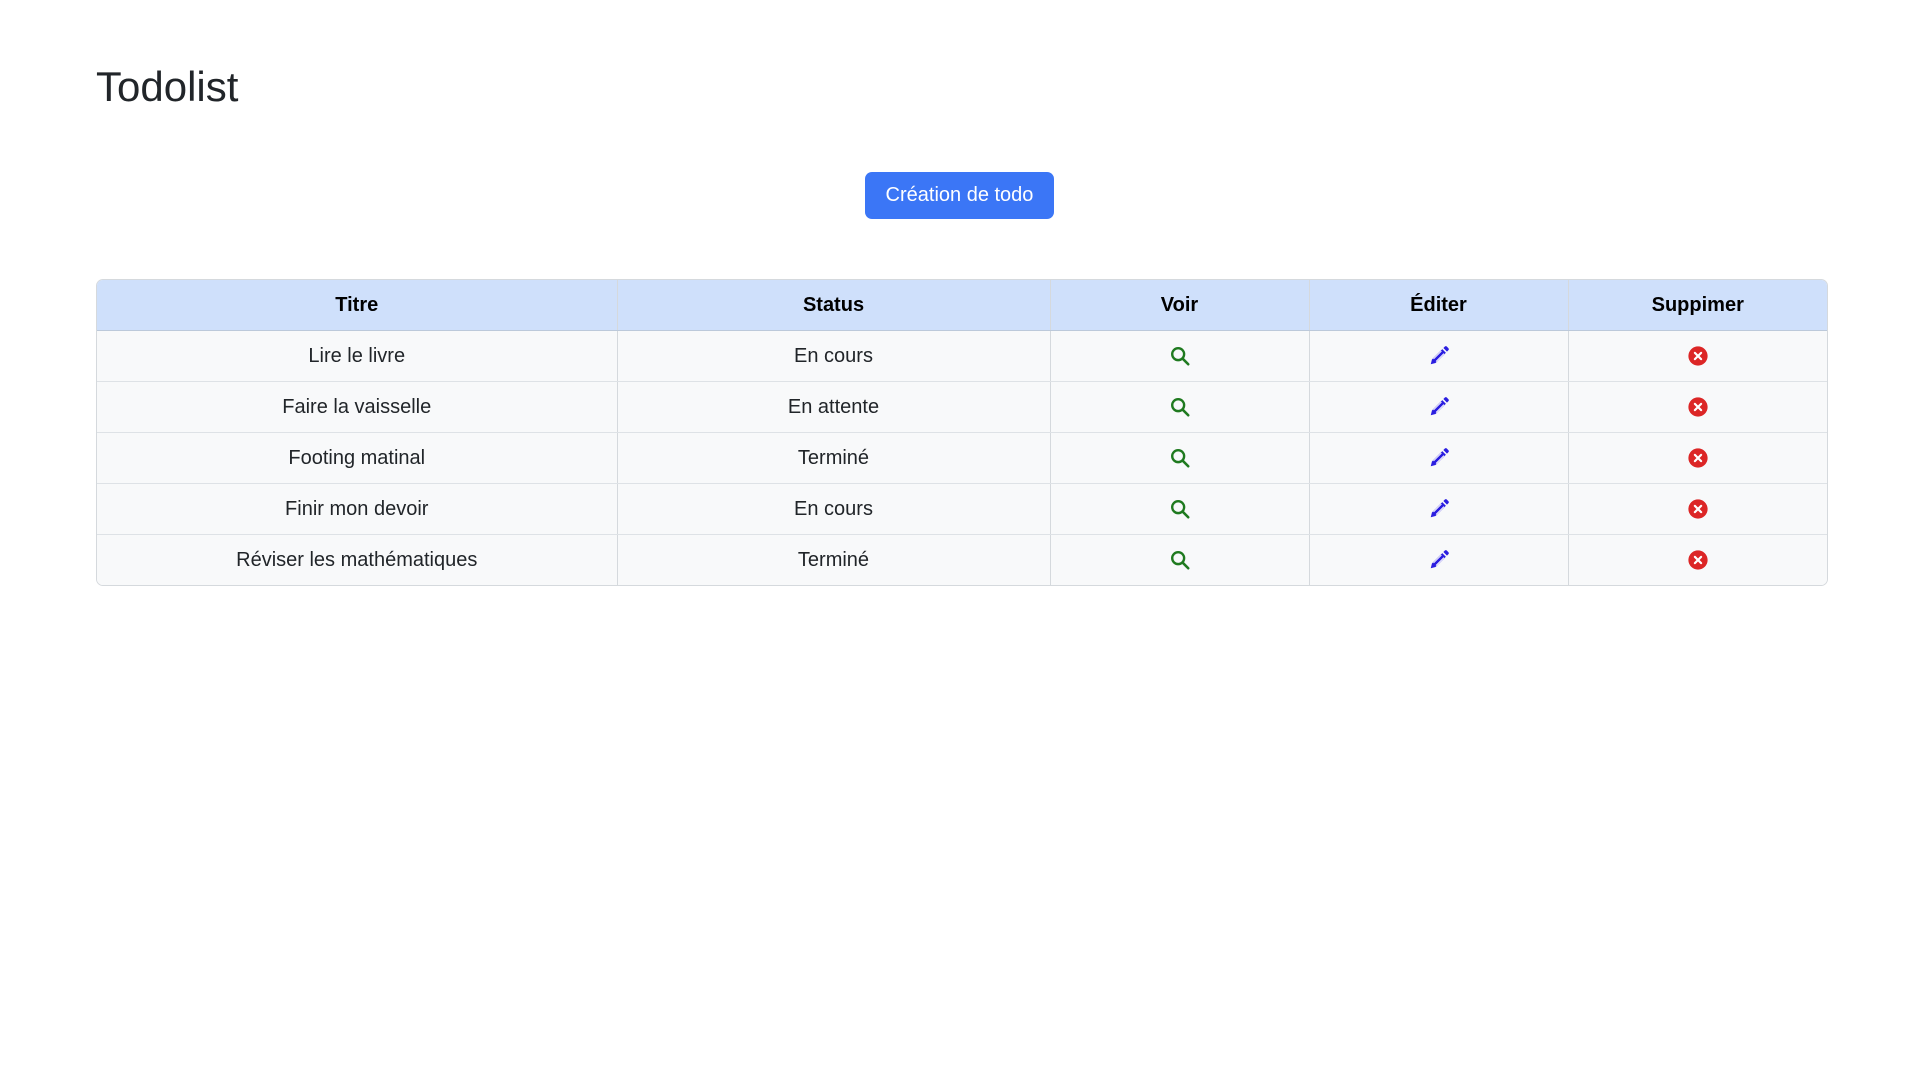 This screenshot has width=1919, height=1079. Describe the element at coordinates (1180, 305) in the screenshot. I see `column-header-view: Voir` at that location.